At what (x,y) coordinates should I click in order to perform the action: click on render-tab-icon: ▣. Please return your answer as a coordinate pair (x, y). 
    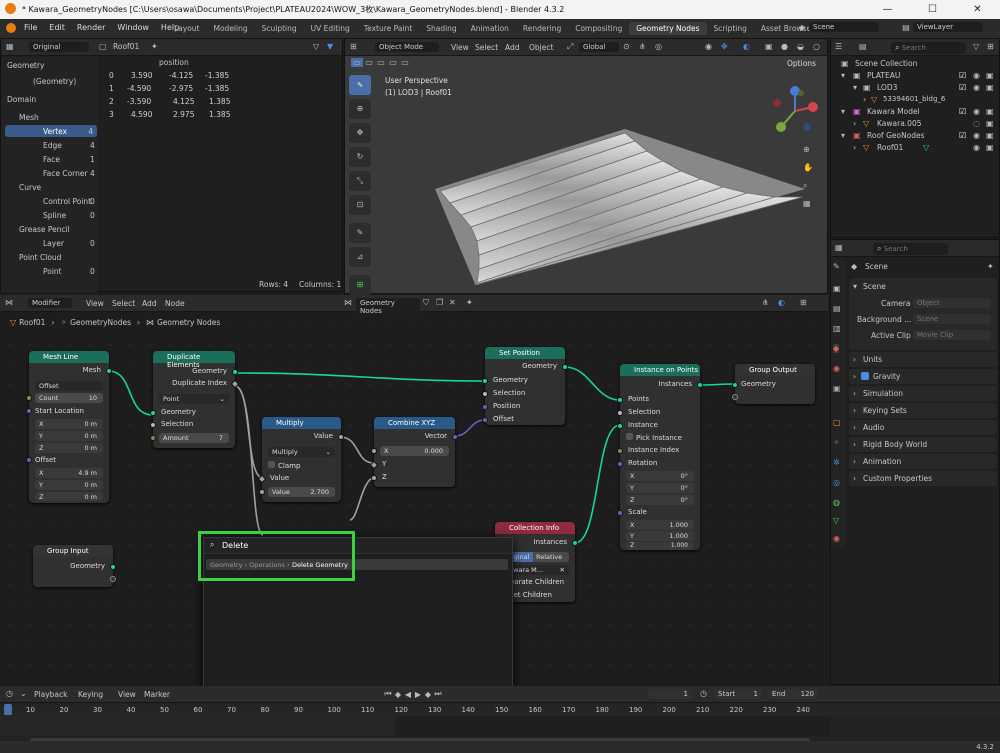
    Looking at the image, I should click on (837, 288).